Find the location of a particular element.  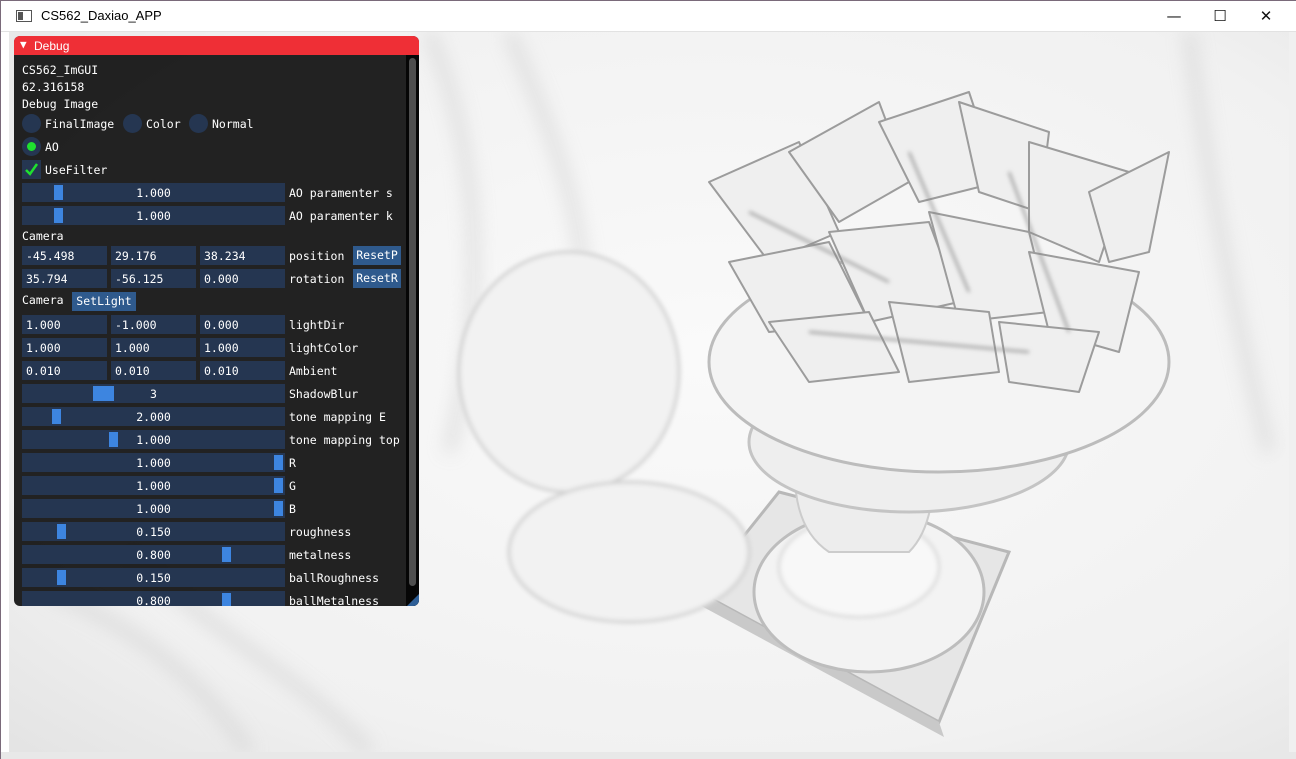

field-value: 35.794 is located at coordinates (47, 279).